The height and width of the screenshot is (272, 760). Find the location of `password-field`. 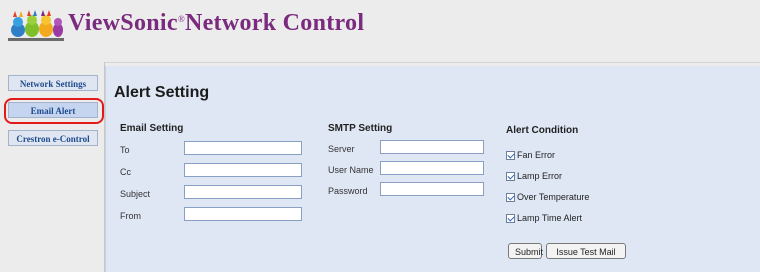

password-field is located at coordinates (432, 189).